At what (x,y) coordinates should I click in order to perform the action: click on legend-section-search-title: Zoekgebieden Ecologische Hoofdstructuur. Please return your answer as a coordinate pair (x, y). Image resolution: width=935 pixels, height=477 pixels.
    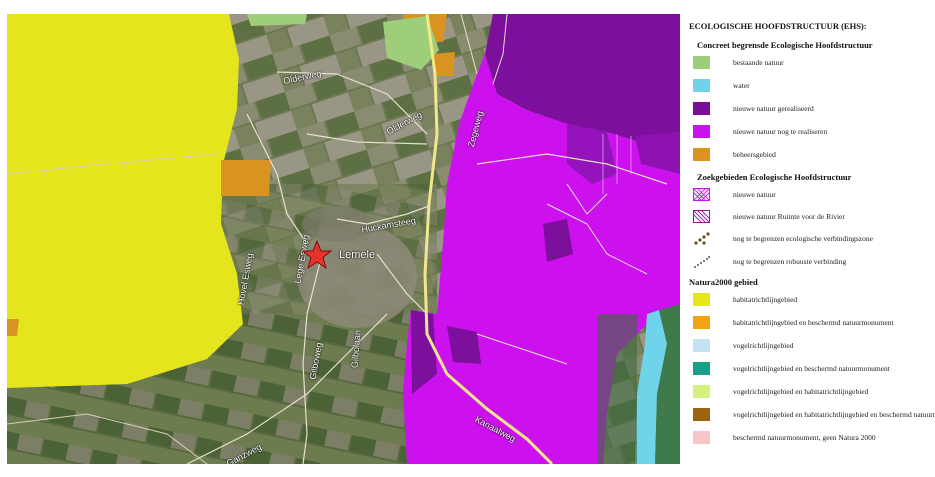
    Looking at the image, I should click on (774, 177).